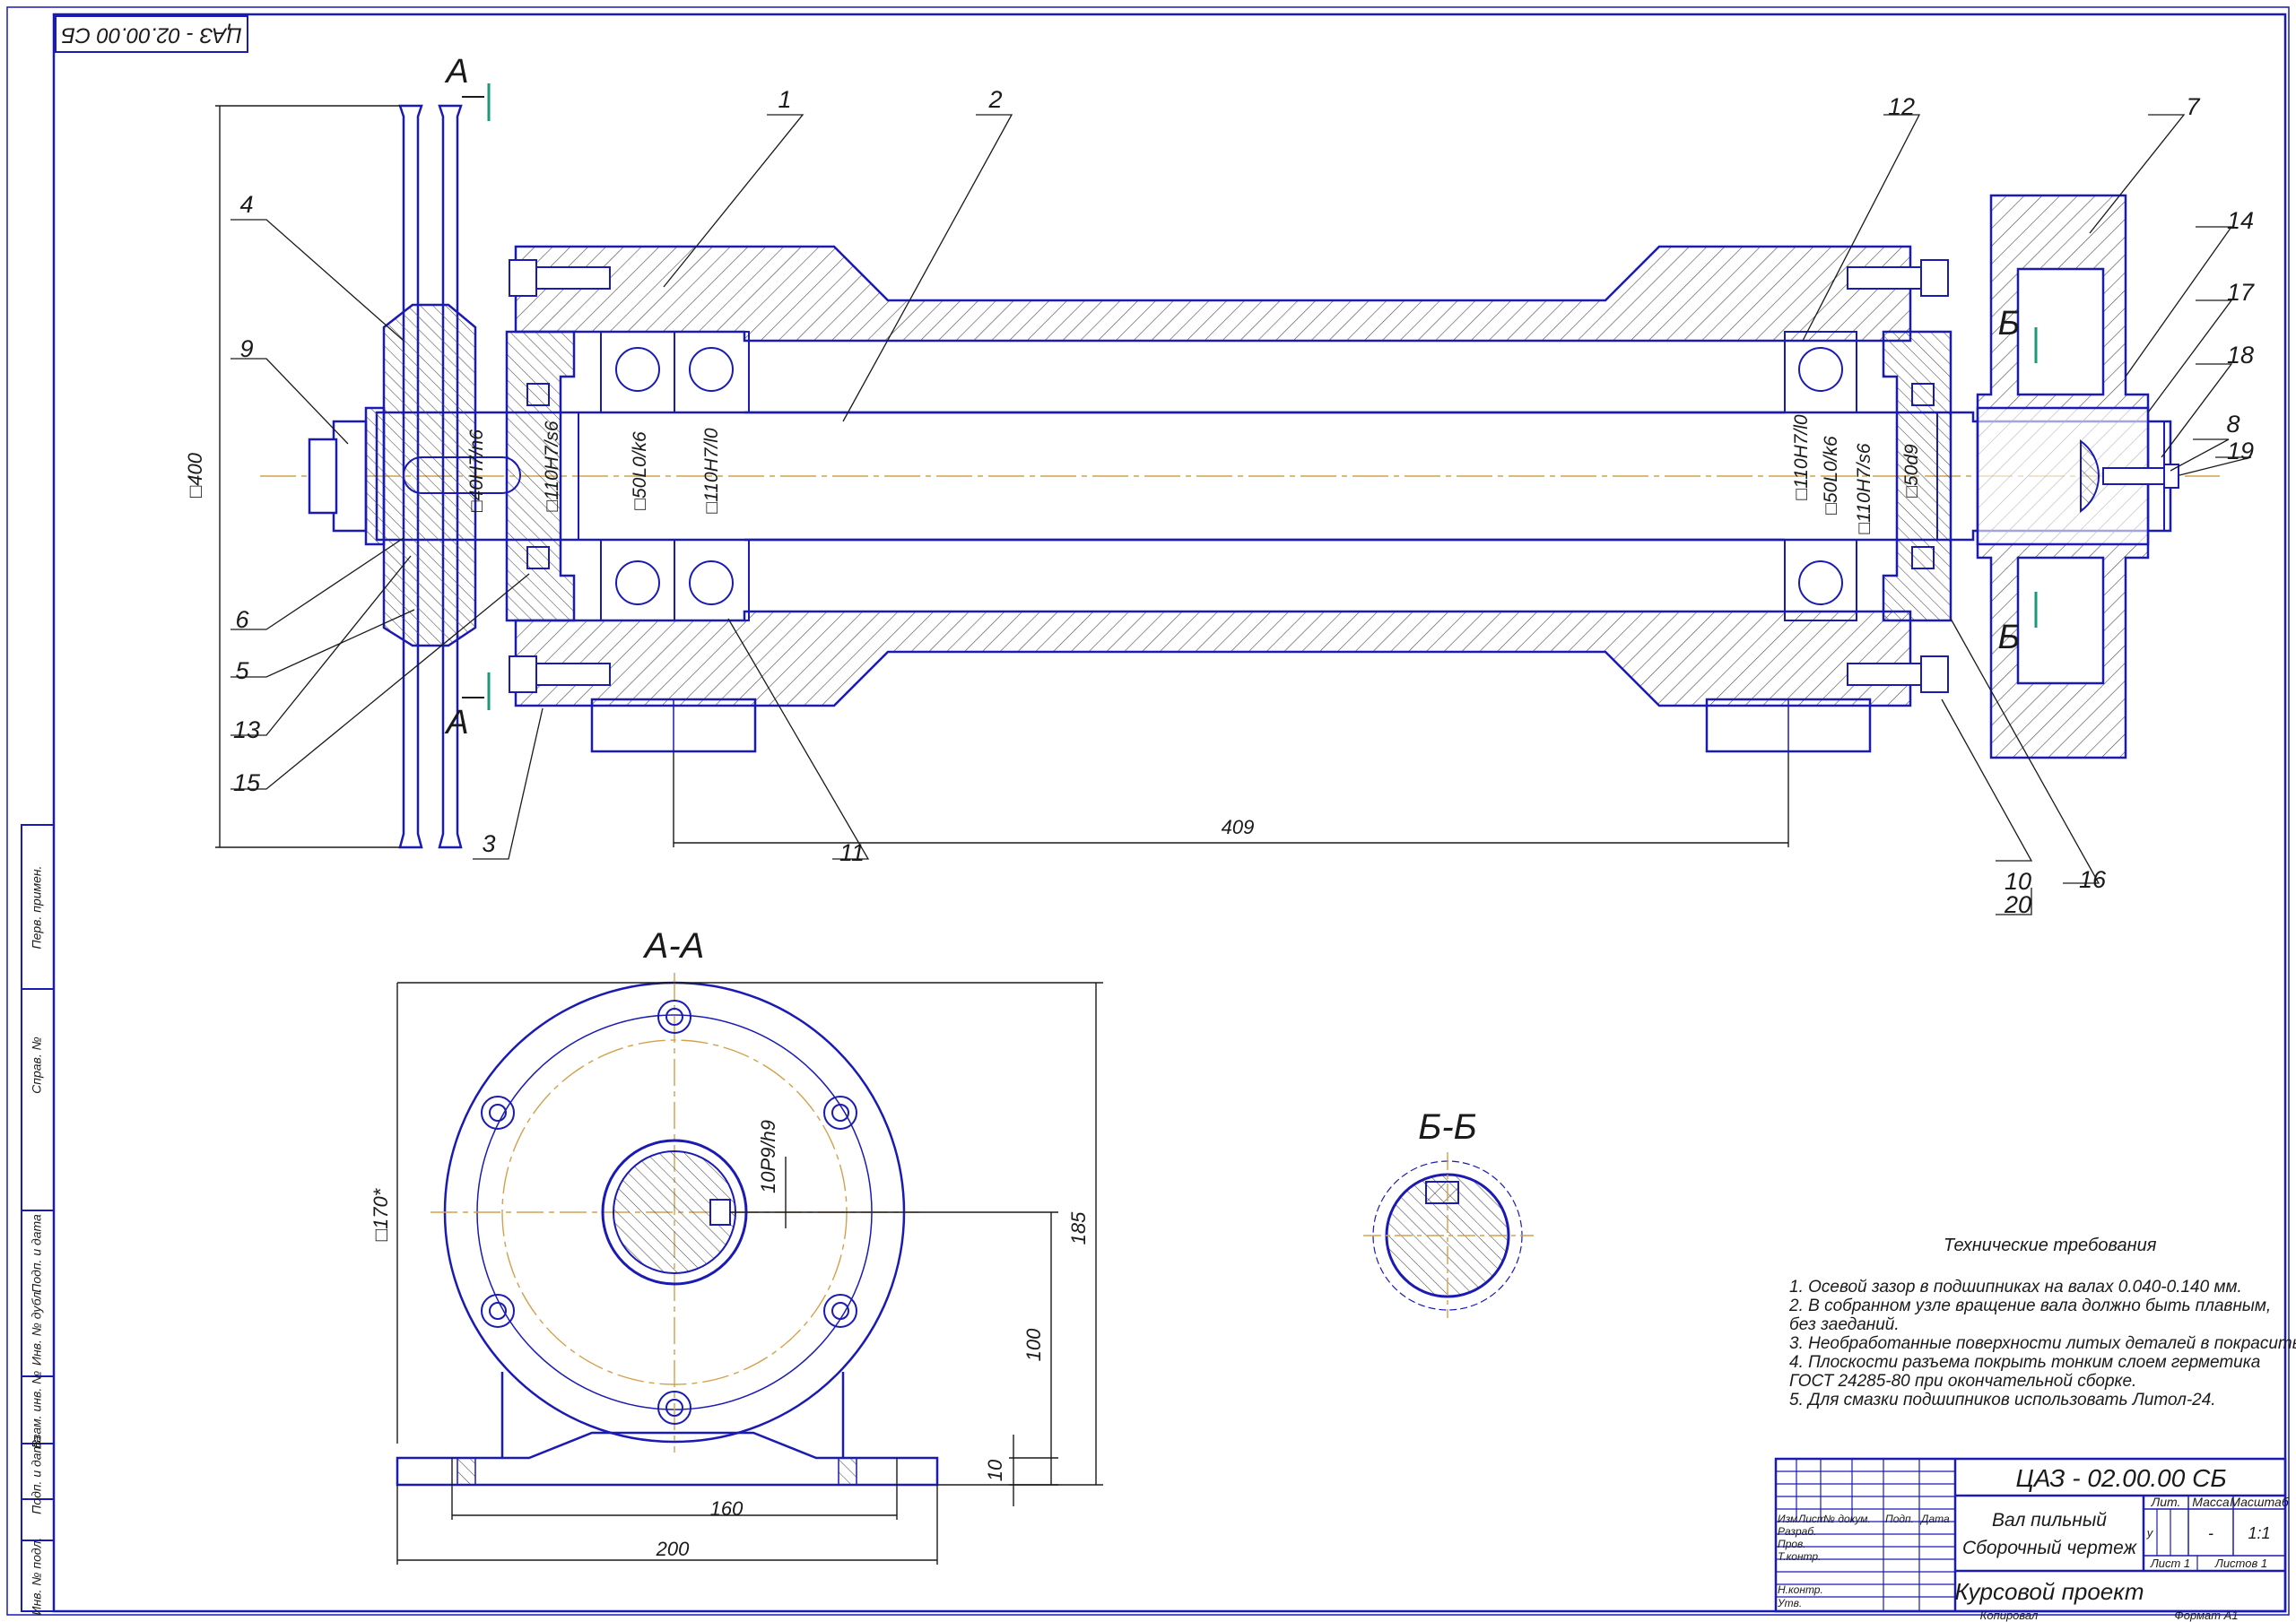  I want to click on tech-req-line: ГОСТ 24285-80 при окончательной сборке., so click(1963, 1381).